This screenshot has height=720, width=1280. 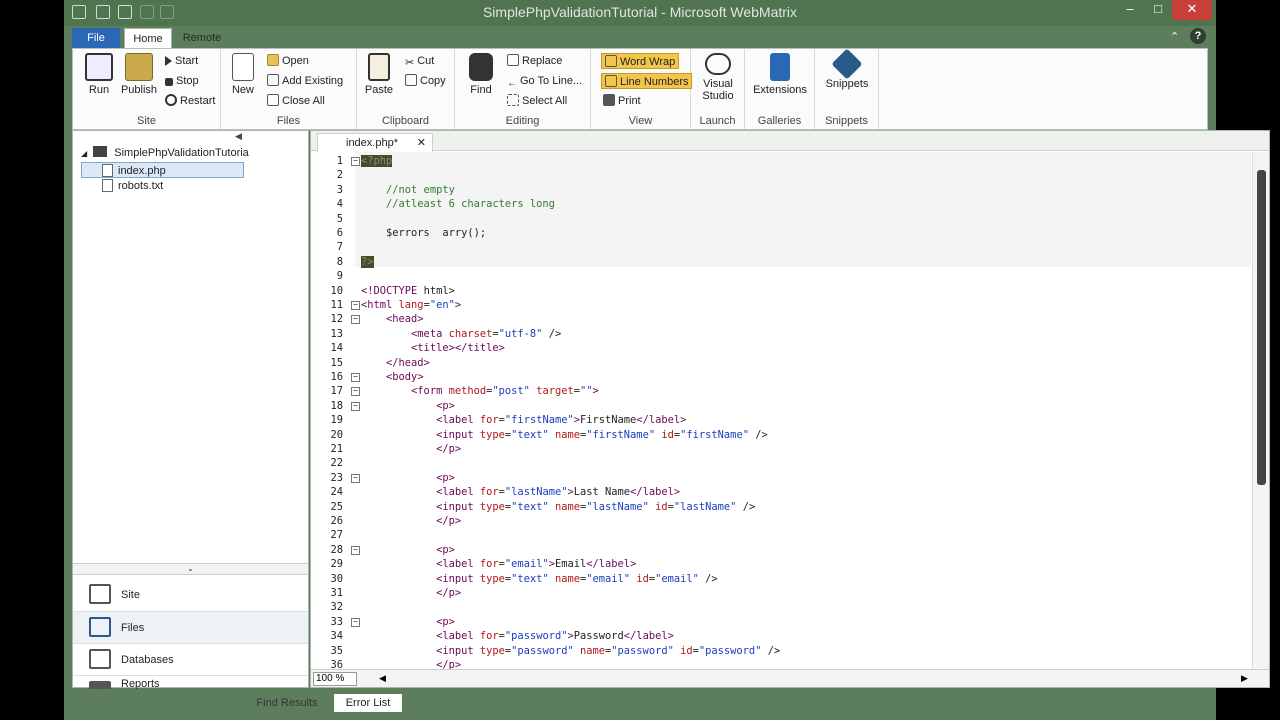 I want to click on visual-studio-button: Visual Studio, so click(x=718, y=77).